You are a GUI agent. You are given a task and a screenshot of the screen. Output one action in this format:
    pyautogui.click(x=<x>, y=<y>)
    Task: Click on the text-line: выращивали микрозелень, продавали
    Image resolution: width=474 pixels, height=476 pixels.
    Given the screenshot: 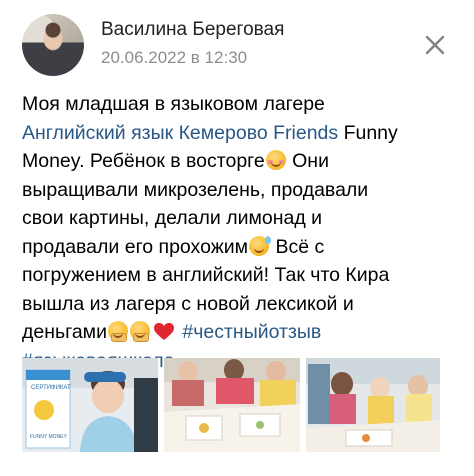 What is the action you would take?
    pyautogui.click(x=242, y=190)
    